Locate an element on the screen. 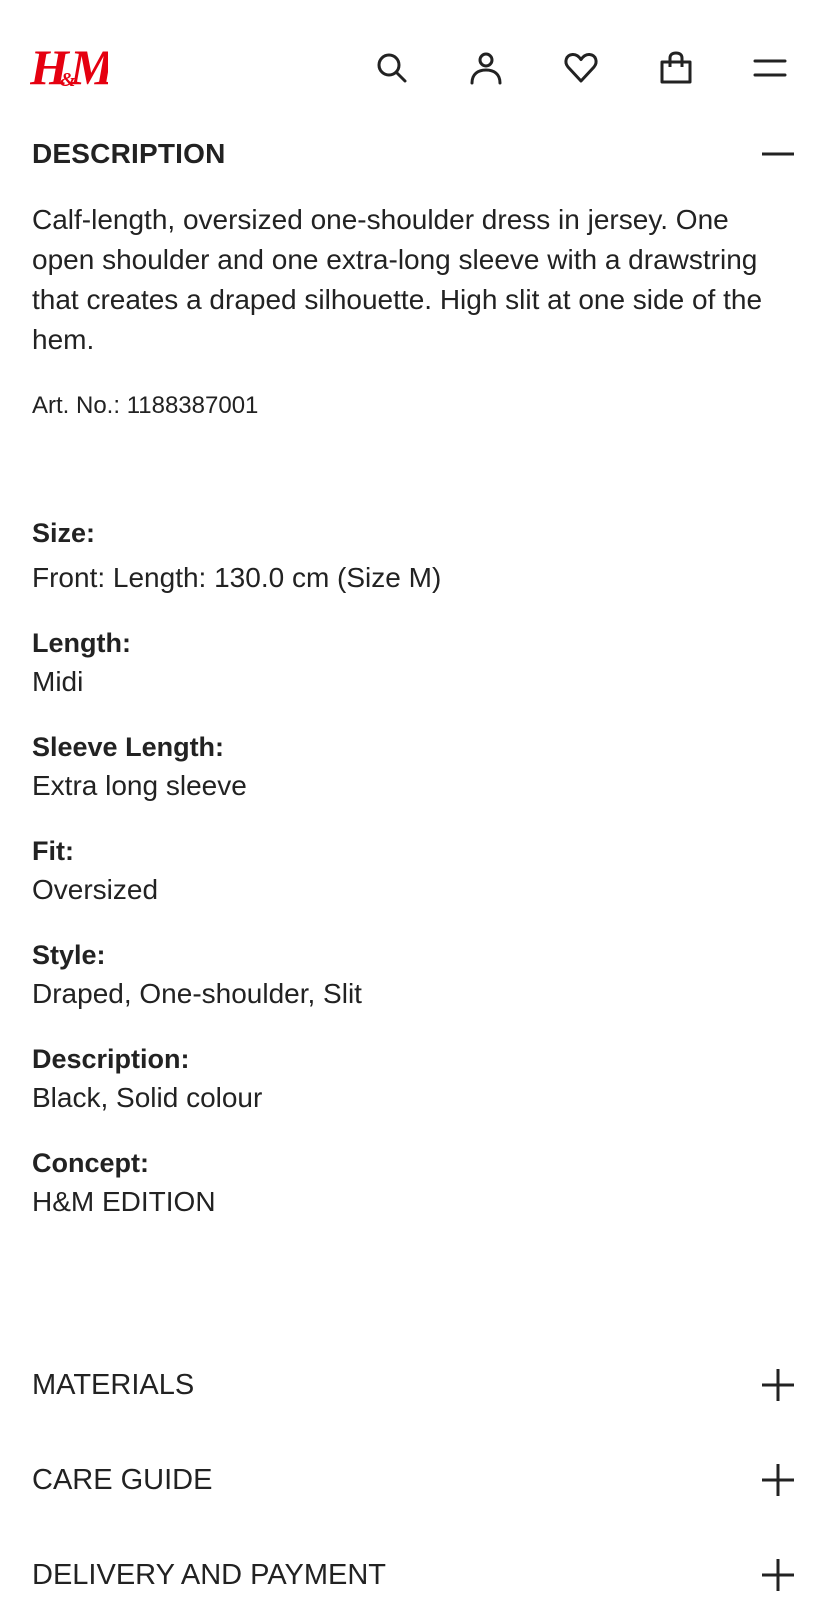 Image resolution: width=828 pixels, height=1605 pixels. care-guide-accordion-header: CARE GUIDE is located at coordinates (414, 1480).